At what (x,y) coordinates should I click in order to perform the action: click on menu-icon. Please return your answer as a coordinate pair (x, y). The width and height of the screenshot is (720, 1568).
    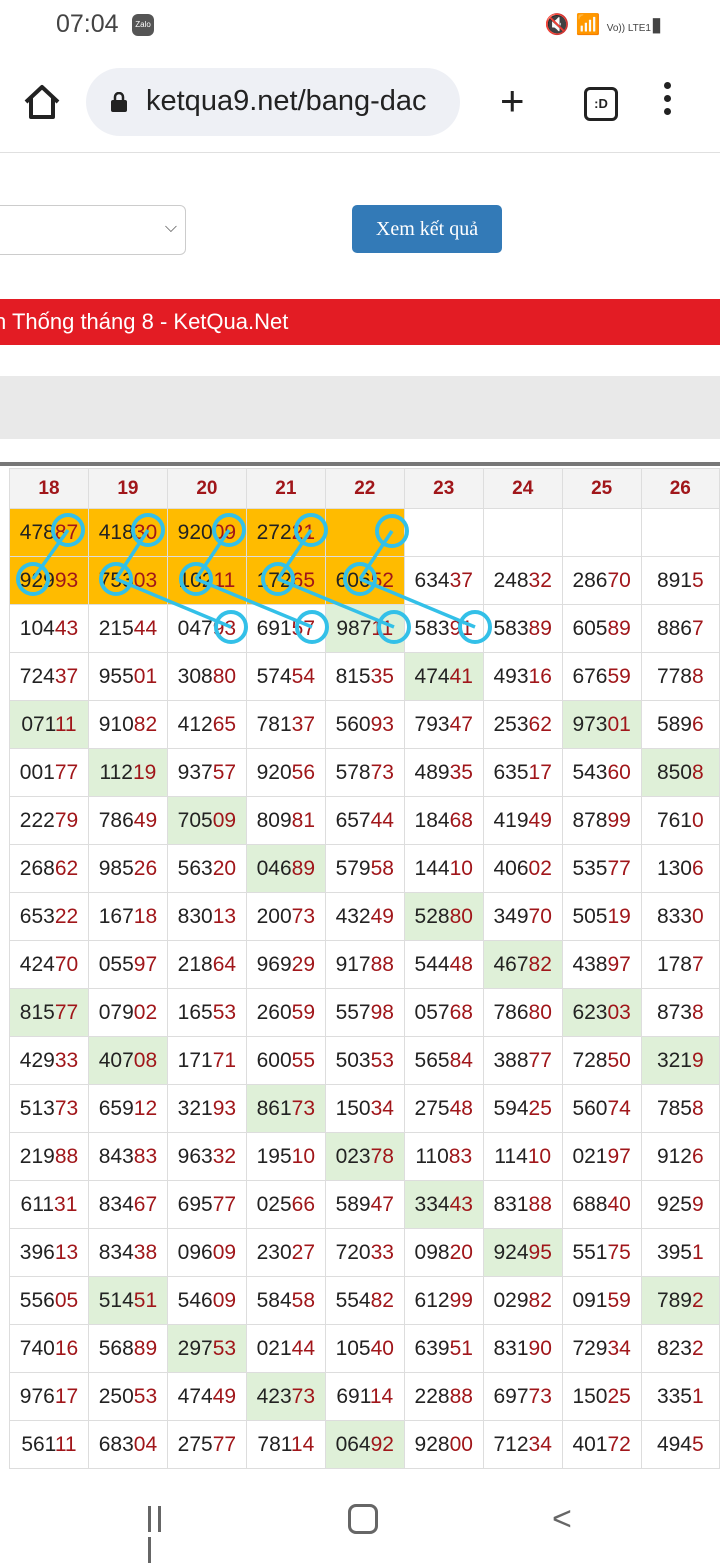
    Looking at the image, I should click on (669, 102).